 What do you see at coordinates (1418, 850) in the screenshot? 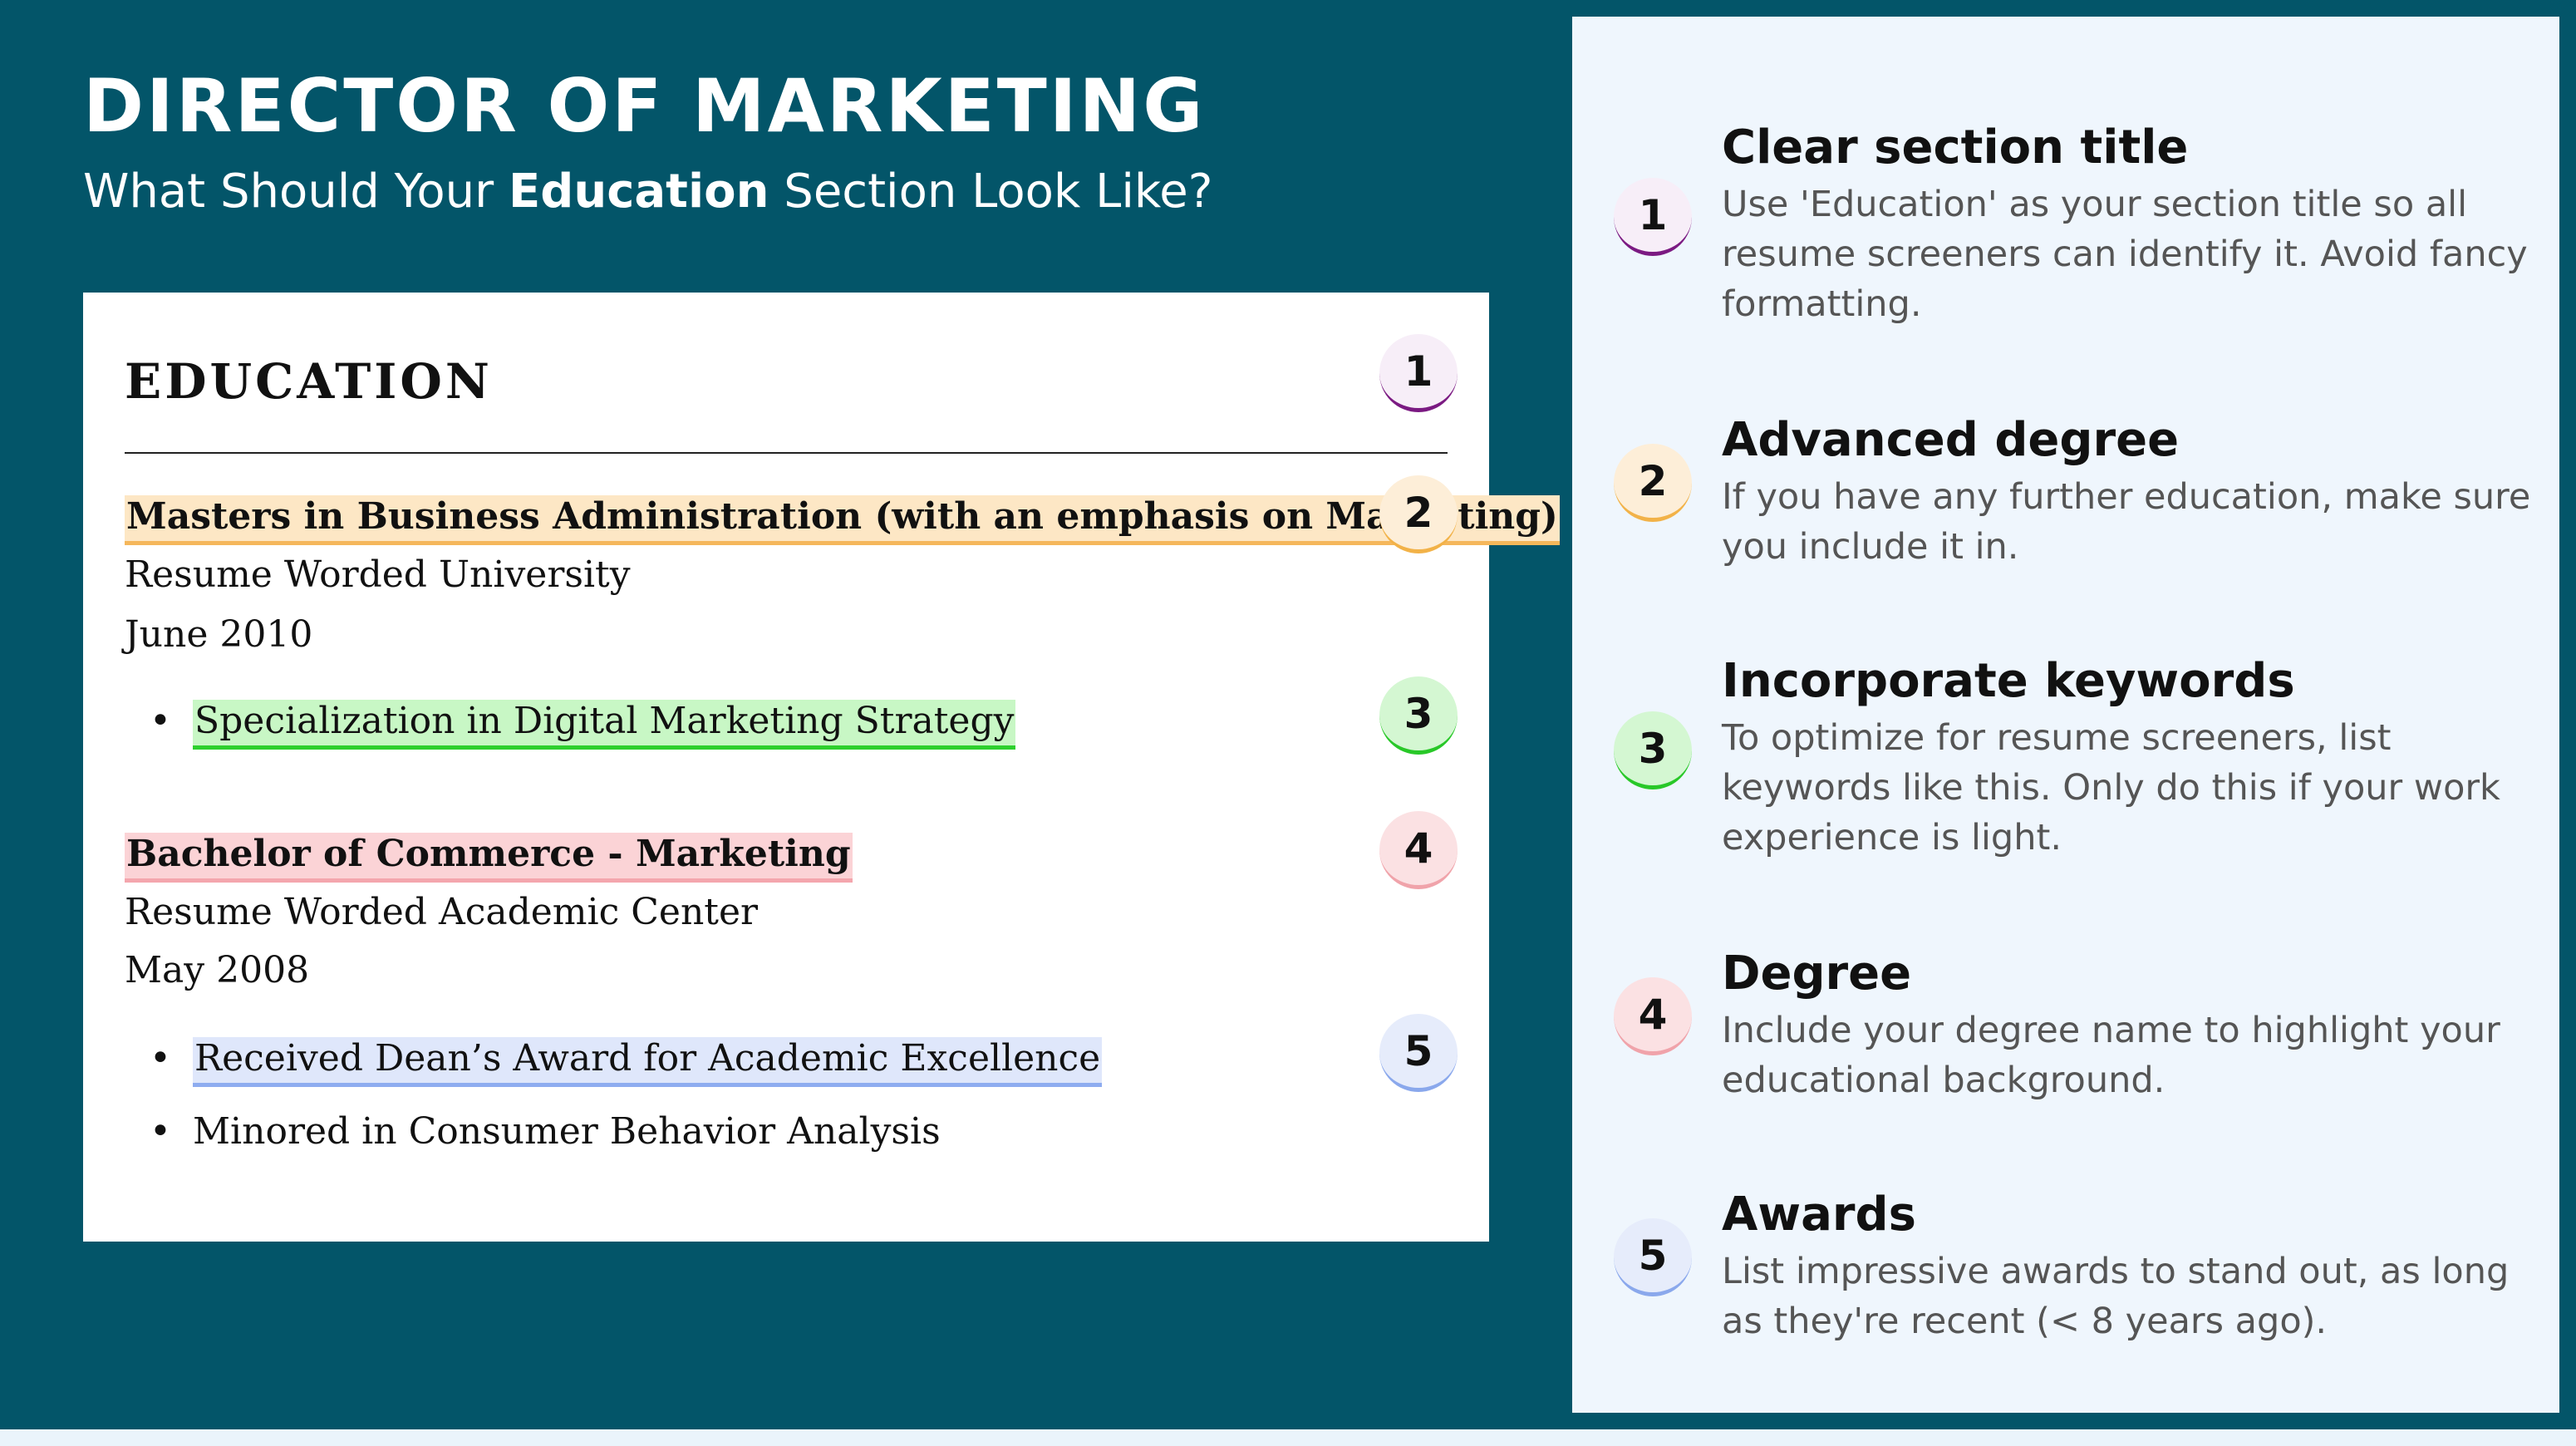
I see `badge-4: 4` at bounding box center [1418, 850].